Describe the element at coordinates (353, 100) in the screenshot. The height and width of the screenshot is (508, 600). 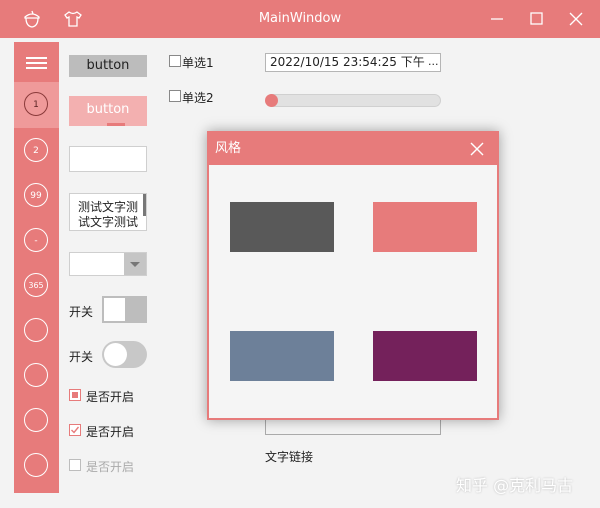
I see `slider-track` at that location.